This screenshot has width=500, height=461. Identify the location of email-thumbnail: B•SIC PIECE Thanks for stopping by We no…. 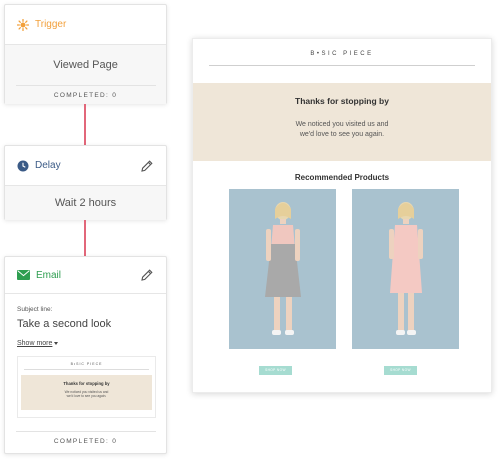
(86, 387).